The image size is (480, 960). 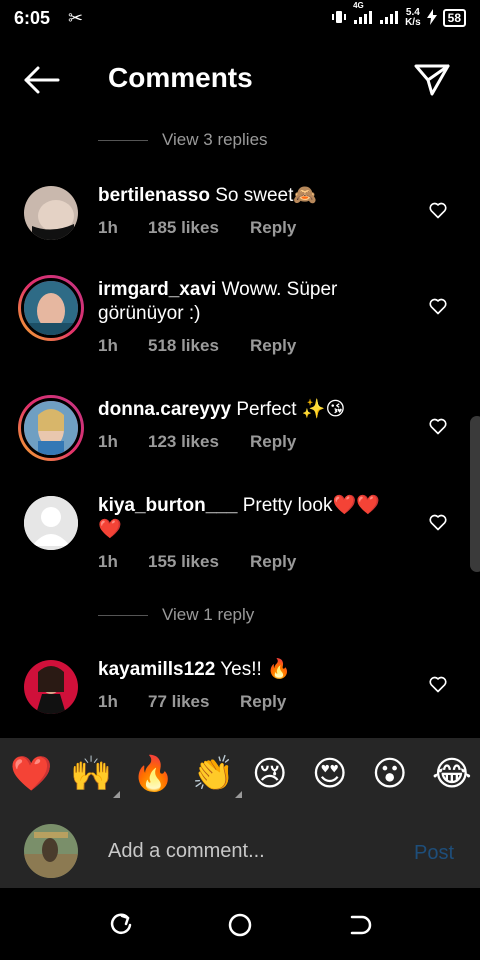 What do you see at coordinates (248, 302) in the screenshot?
I see `comment-text: irmgard_xavi Woww. Süper görünüyor :)` at bounding box center [248, 302].